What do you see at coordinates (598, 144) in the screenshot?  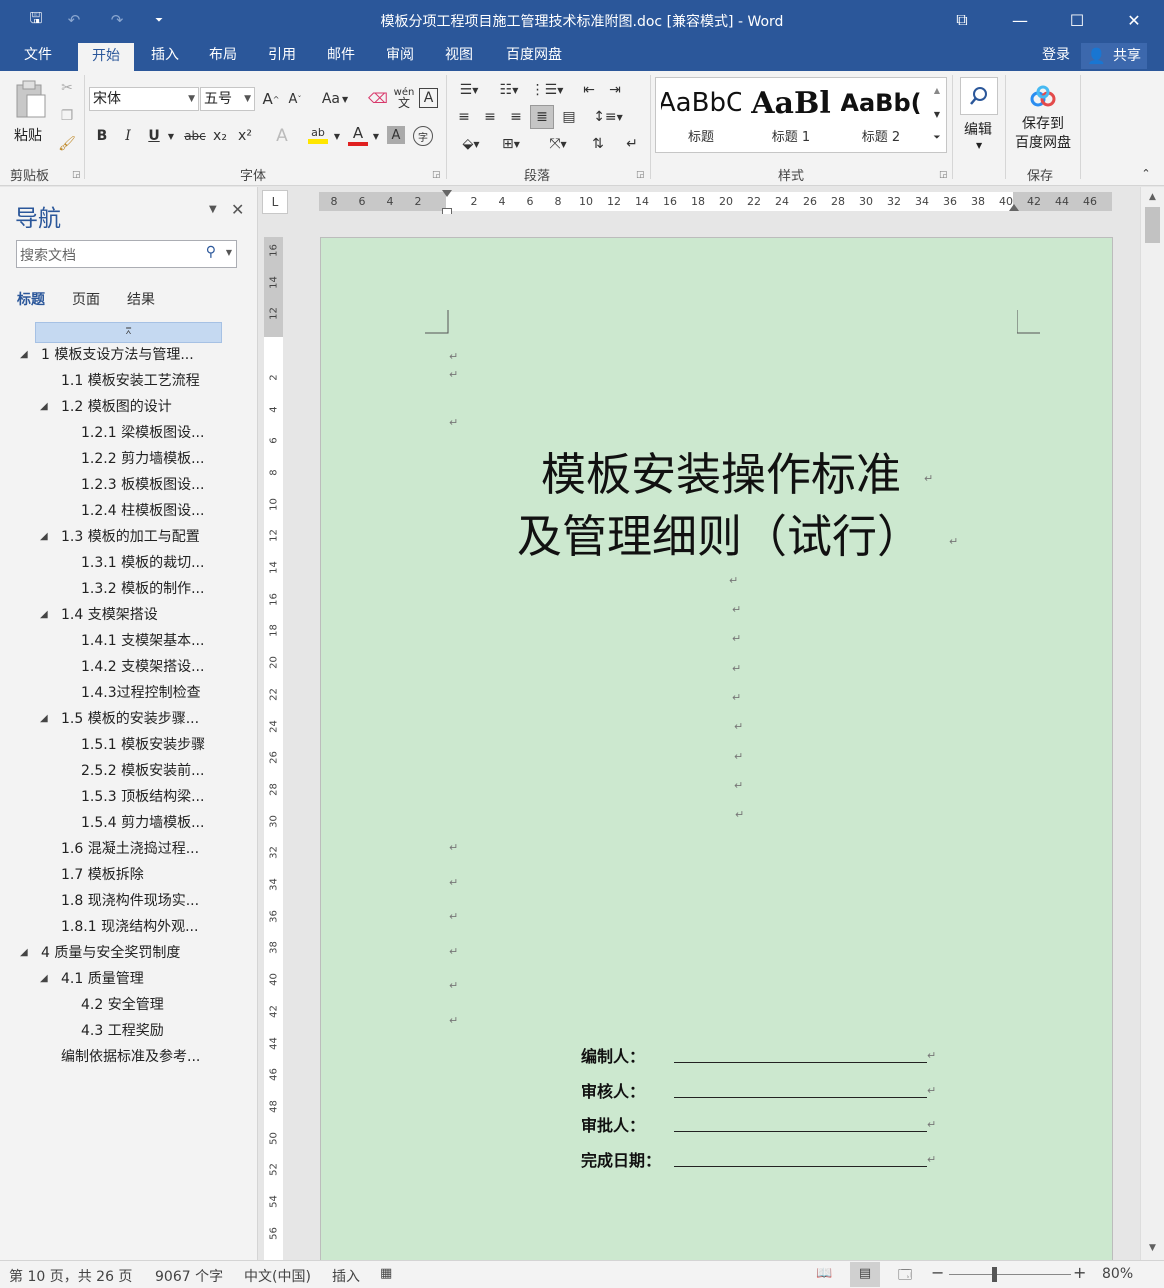 I see `sort-icon: ⇅` at bounding box center [598, 144].